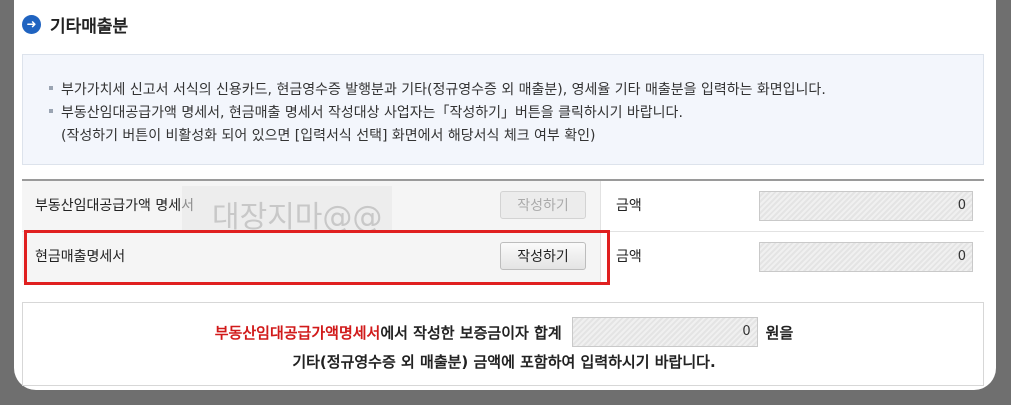  I want to click on amount-field-real-estate: 0, so click(866, 206).